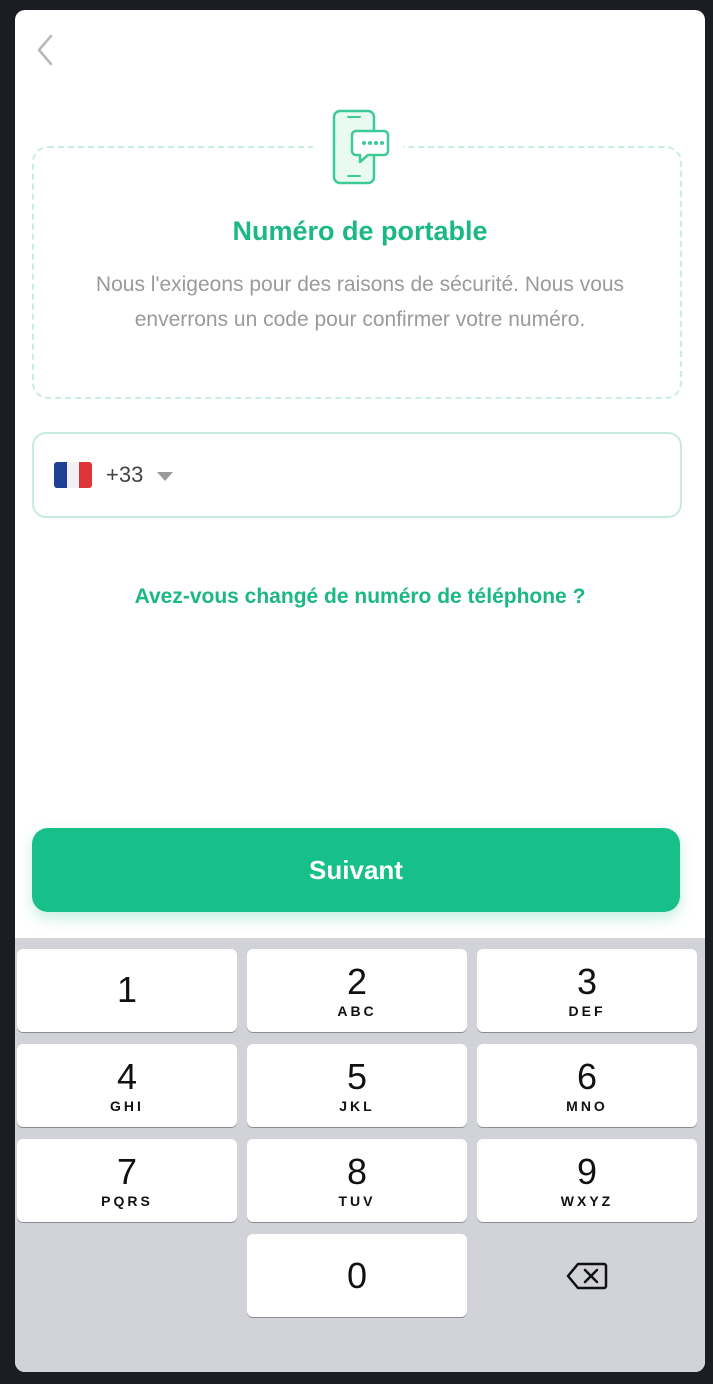 The height and width of the screenshot is (1384, 713). I want to click on key-2: 2 ABC, so click(357, 990).